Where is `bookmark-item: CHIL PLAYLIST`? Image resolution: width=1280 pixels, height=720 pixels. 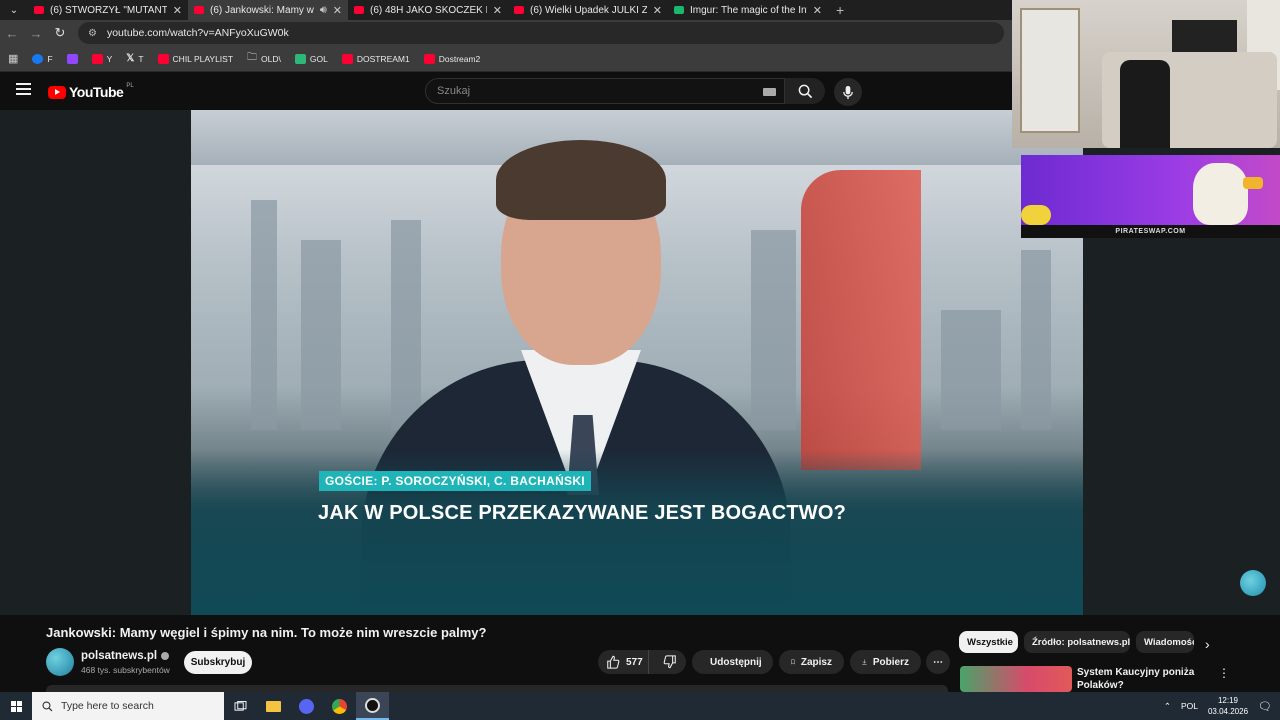 bookmark-item: CHIL PLAYLIST is located at coordinates (195, 58).